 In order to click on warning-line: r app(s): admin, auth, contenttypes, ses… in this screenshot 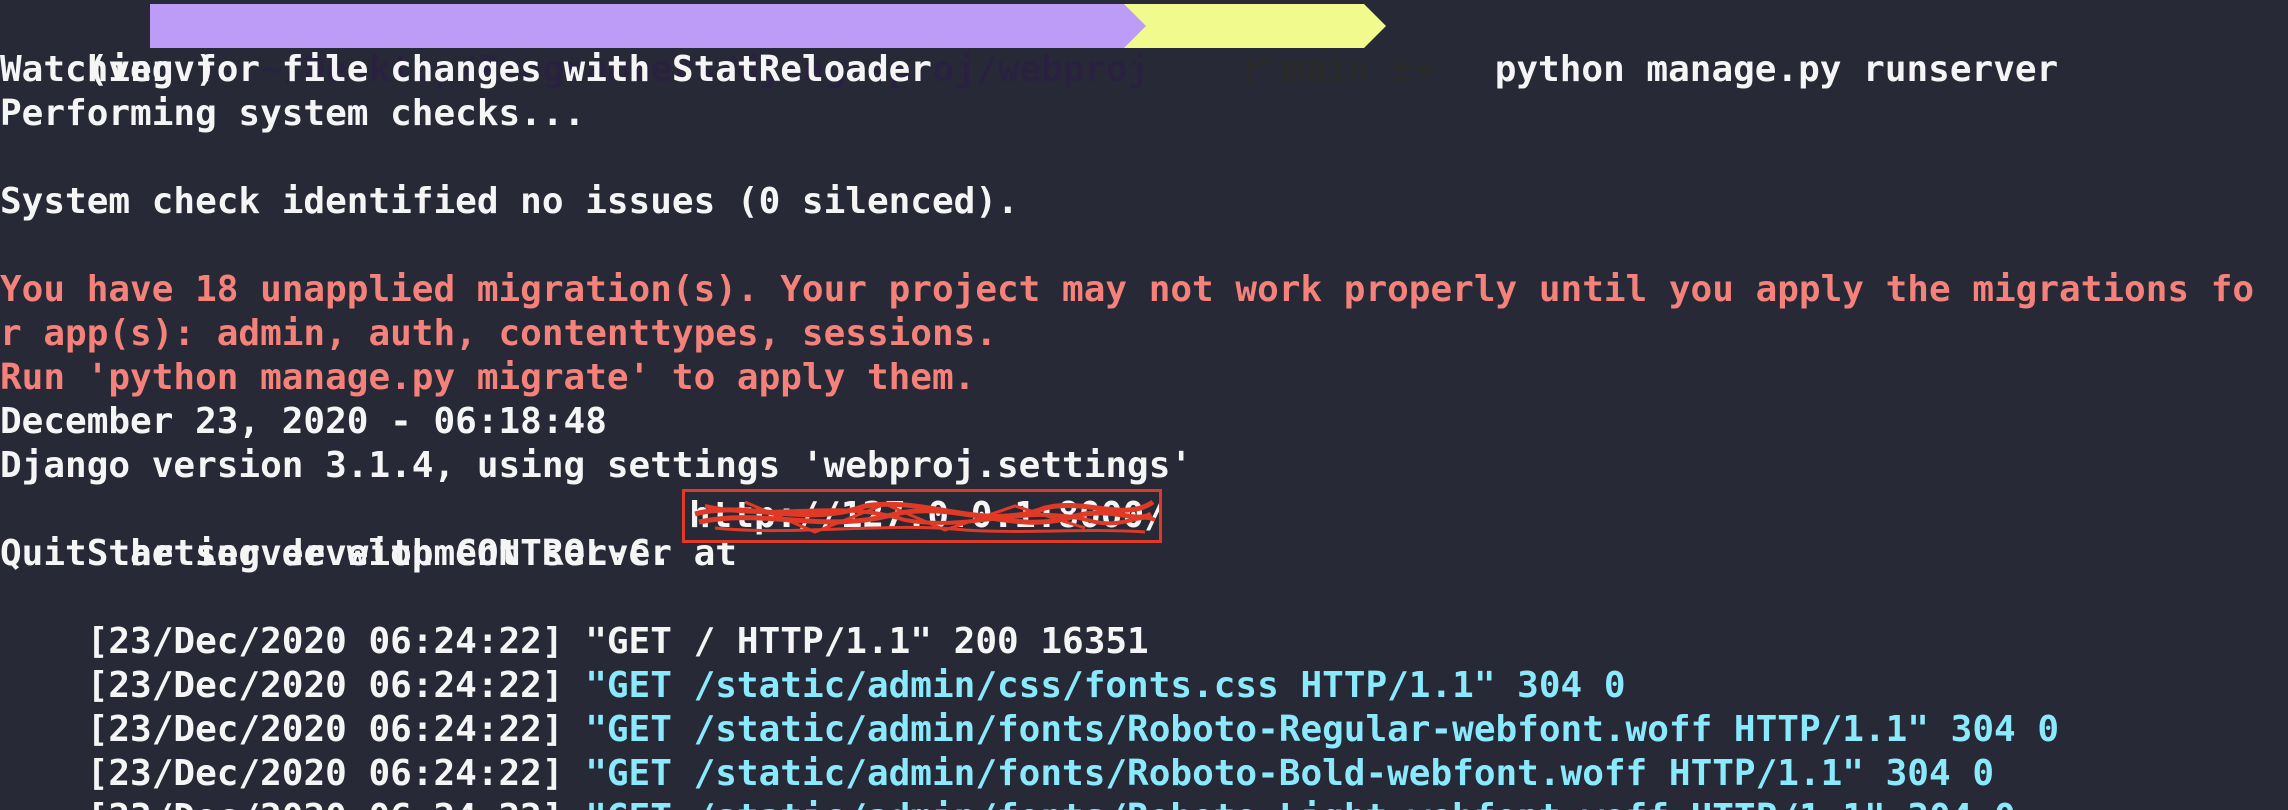, I will do `click(498, 333)`.